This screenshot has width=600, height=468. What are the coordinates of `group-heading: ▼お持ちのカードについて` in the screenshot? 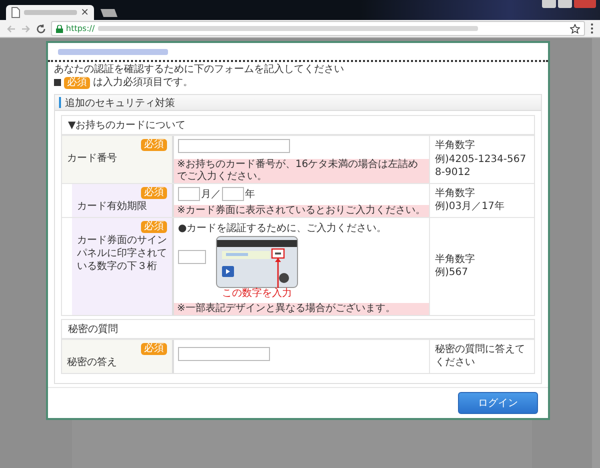 It's located at (298, 125).